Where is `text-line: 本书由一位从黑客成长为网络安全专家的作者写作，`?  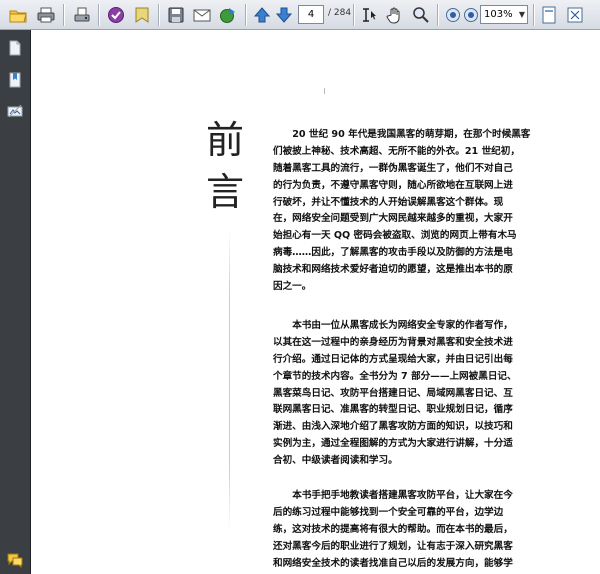 text-line: 本书由一位从黑客成长为网络安全专家的作者写作， is located at coordinates (402, 325).